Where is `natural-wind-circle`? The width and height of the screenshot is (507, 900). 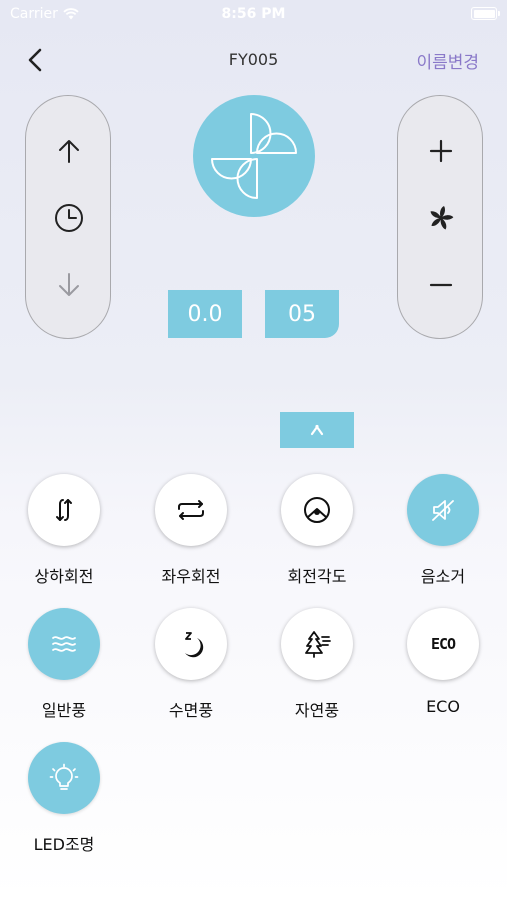
natural-wind-circle is located at coordinates (317, 644).